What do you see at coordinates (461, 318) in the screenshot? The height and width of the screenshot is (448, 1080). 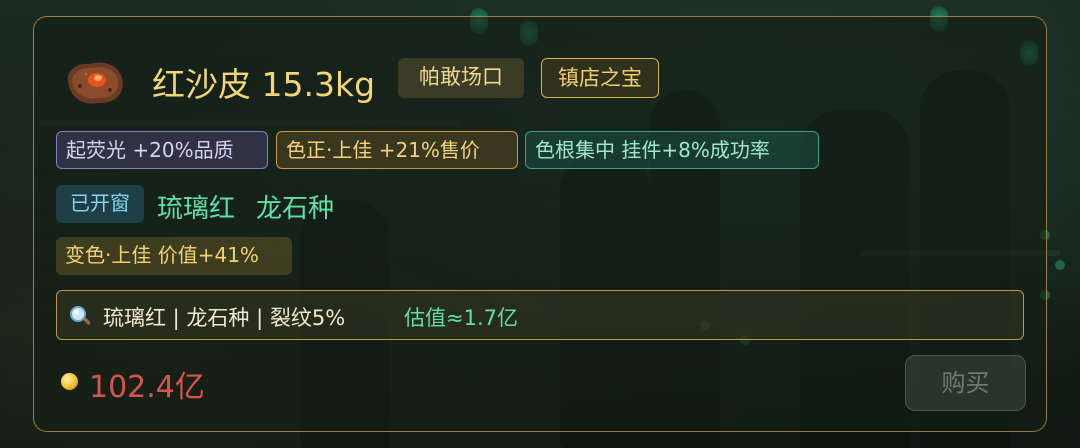 I see `estimated-value: 估值≈1.7亿` at bounding box center [461, 318].